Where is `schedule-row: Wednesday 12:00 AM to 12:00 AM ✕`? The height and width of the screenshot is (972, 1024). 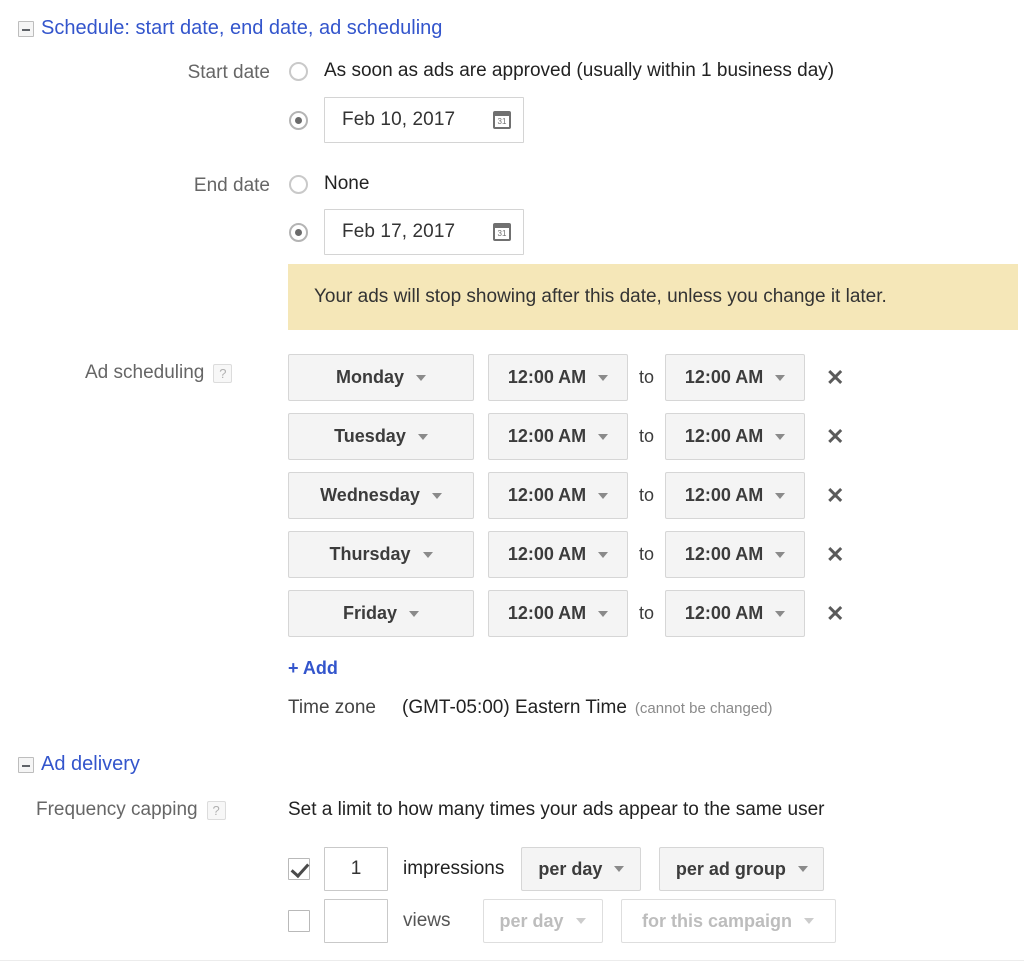
schedule-row: Wednesday 12:00 AM to 12:00 AM ✕ is located at coordinates (566, 495).